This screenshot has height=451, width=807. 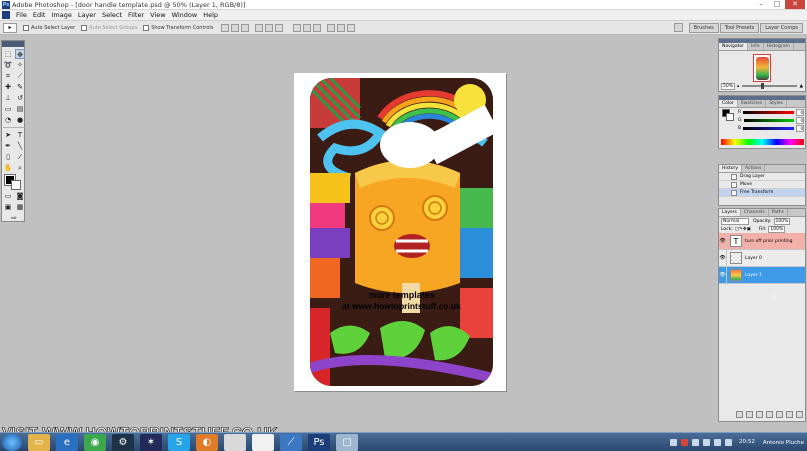 I want to click on auto-select-layer-checkbox: Auto Select Layer, so click(x=49, y=27).